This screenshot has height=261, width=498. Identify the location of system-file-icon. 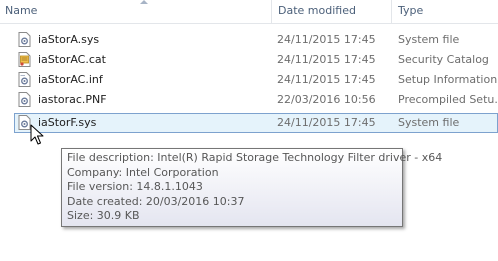
(24, 39).